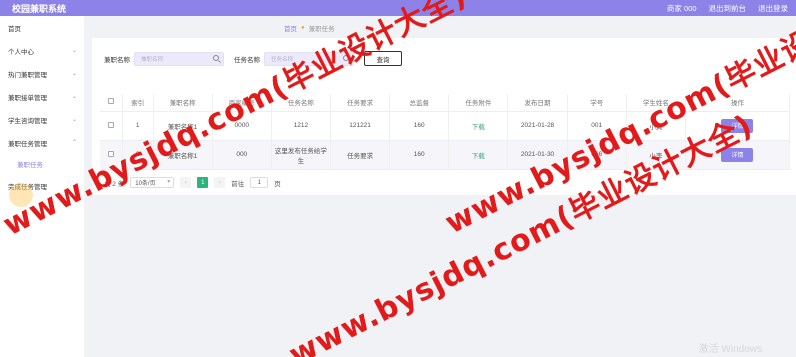 The width and height of the screenshot is (796, 357). What do you see at coordinates (277, 184) in the screenshot?
I see `page-unit-label: 页` at bounding box center [277, 184].